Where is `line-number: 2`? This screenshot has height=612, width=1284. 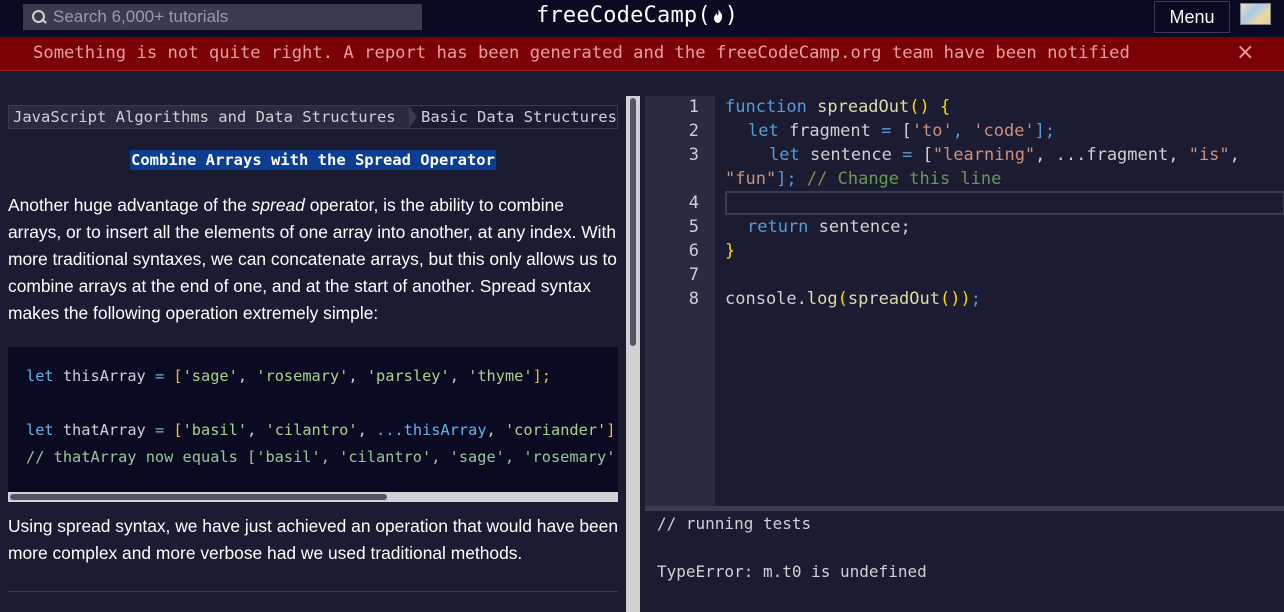
line-number: 2 is located at coordinates (693, 131).